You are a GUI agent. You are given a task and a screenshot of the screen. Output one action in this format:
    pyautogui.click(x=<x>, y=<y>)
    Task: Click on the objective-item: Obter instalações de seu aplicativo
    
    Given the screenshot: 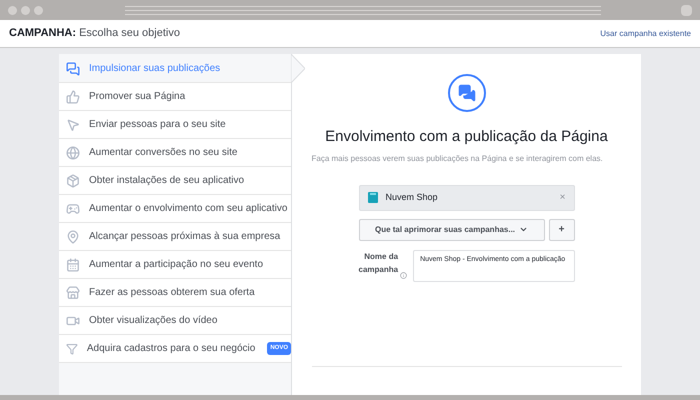 What is the action you would take?
    pyautogui.click(x=175, y=181)
    